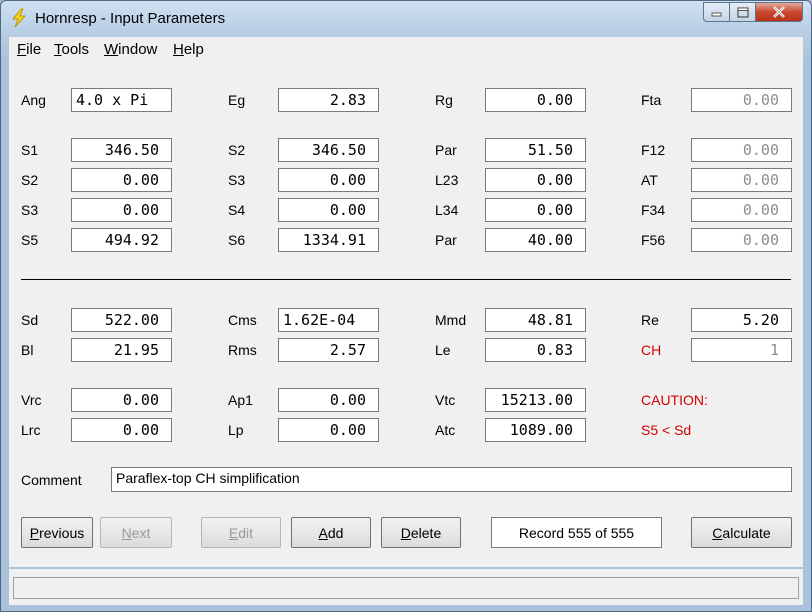  I want to click on vtc-field: 15213.00, so click(535, 400).